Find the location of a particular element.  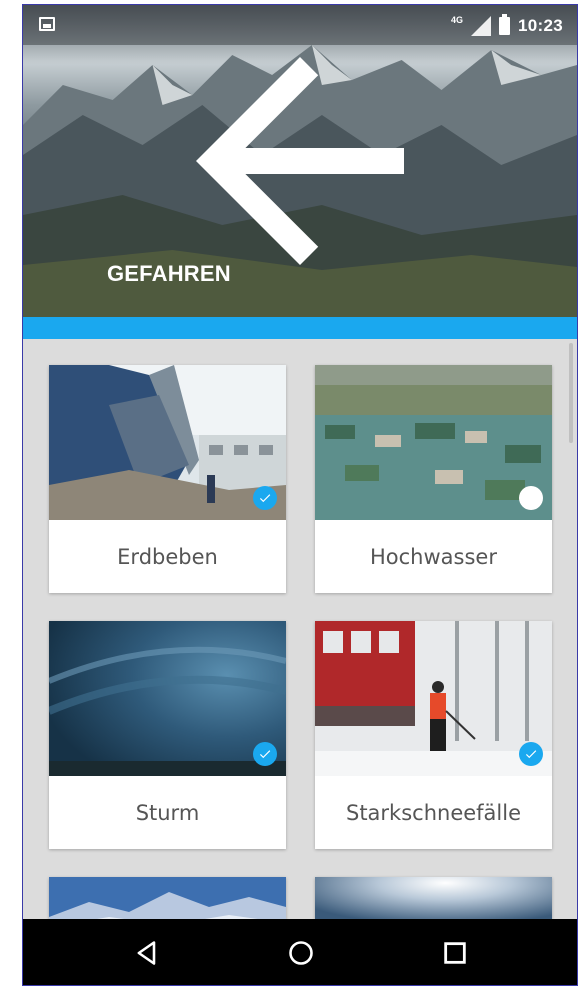

hazard-card-starkschneefaelle: Starkschneefälle is located at coordinates (433, 735).